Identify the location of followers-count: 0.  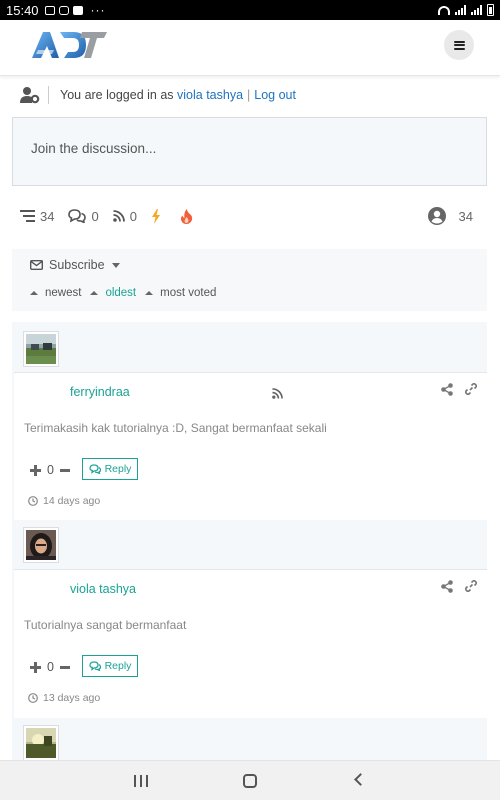
(133, 216).